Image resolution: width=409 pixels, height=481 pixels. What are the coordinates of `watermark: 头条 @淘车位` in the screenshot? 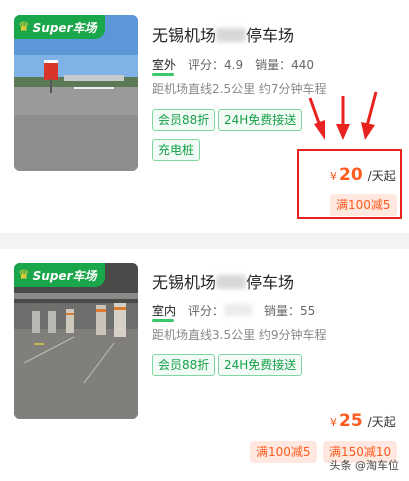 It's located at (364, 465).